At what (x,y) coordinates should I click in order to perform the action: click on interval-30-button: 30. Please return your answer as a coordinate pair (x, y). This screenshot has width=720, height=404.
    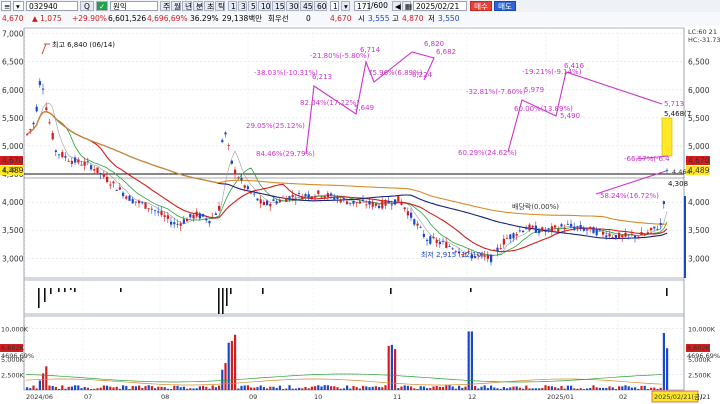
    Looking at the image, I should click on (292, 6).